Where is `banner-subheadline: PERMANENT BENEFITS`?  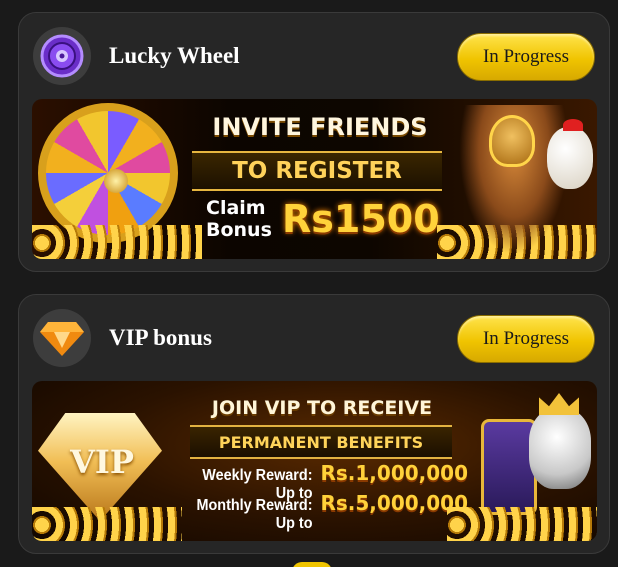
banner-subheadline: PERMANENT BENEFITS is located at coordinates (321, 442).